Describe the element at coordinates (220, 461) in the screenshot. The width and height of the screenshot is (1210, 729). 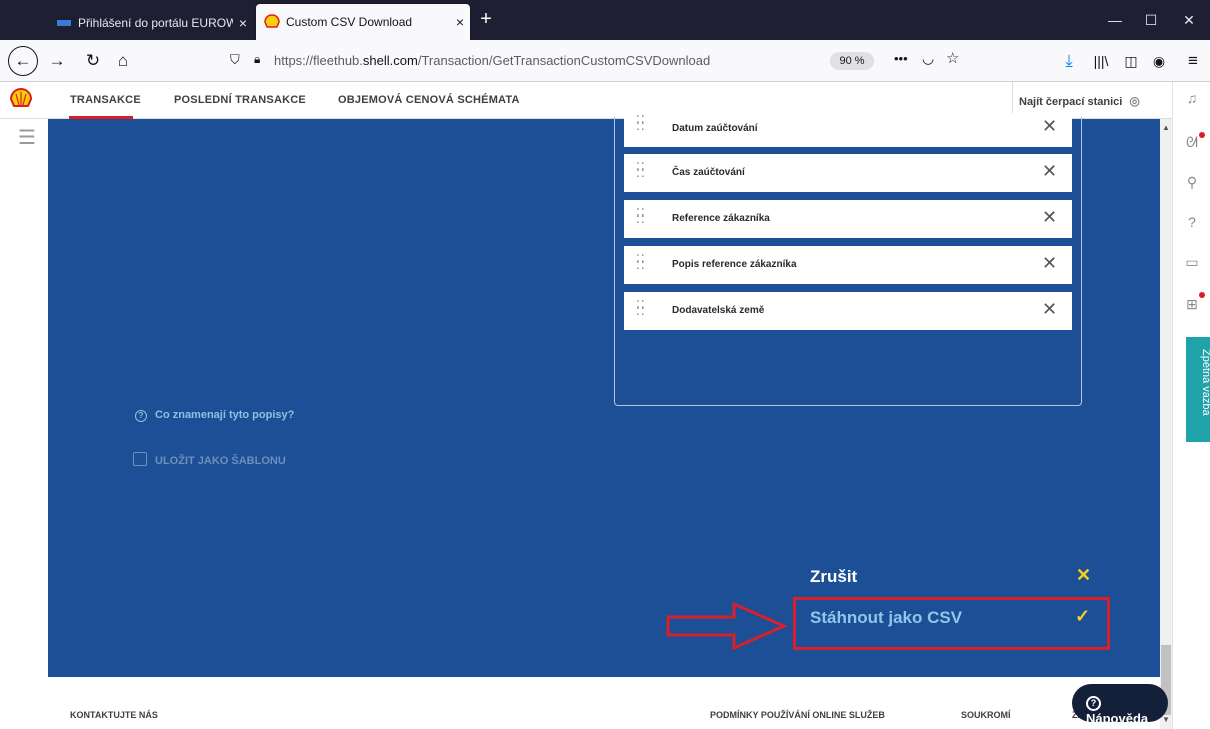
I see `save-template-label: ULOŽIT JAKO ŠABLONU` at that location.